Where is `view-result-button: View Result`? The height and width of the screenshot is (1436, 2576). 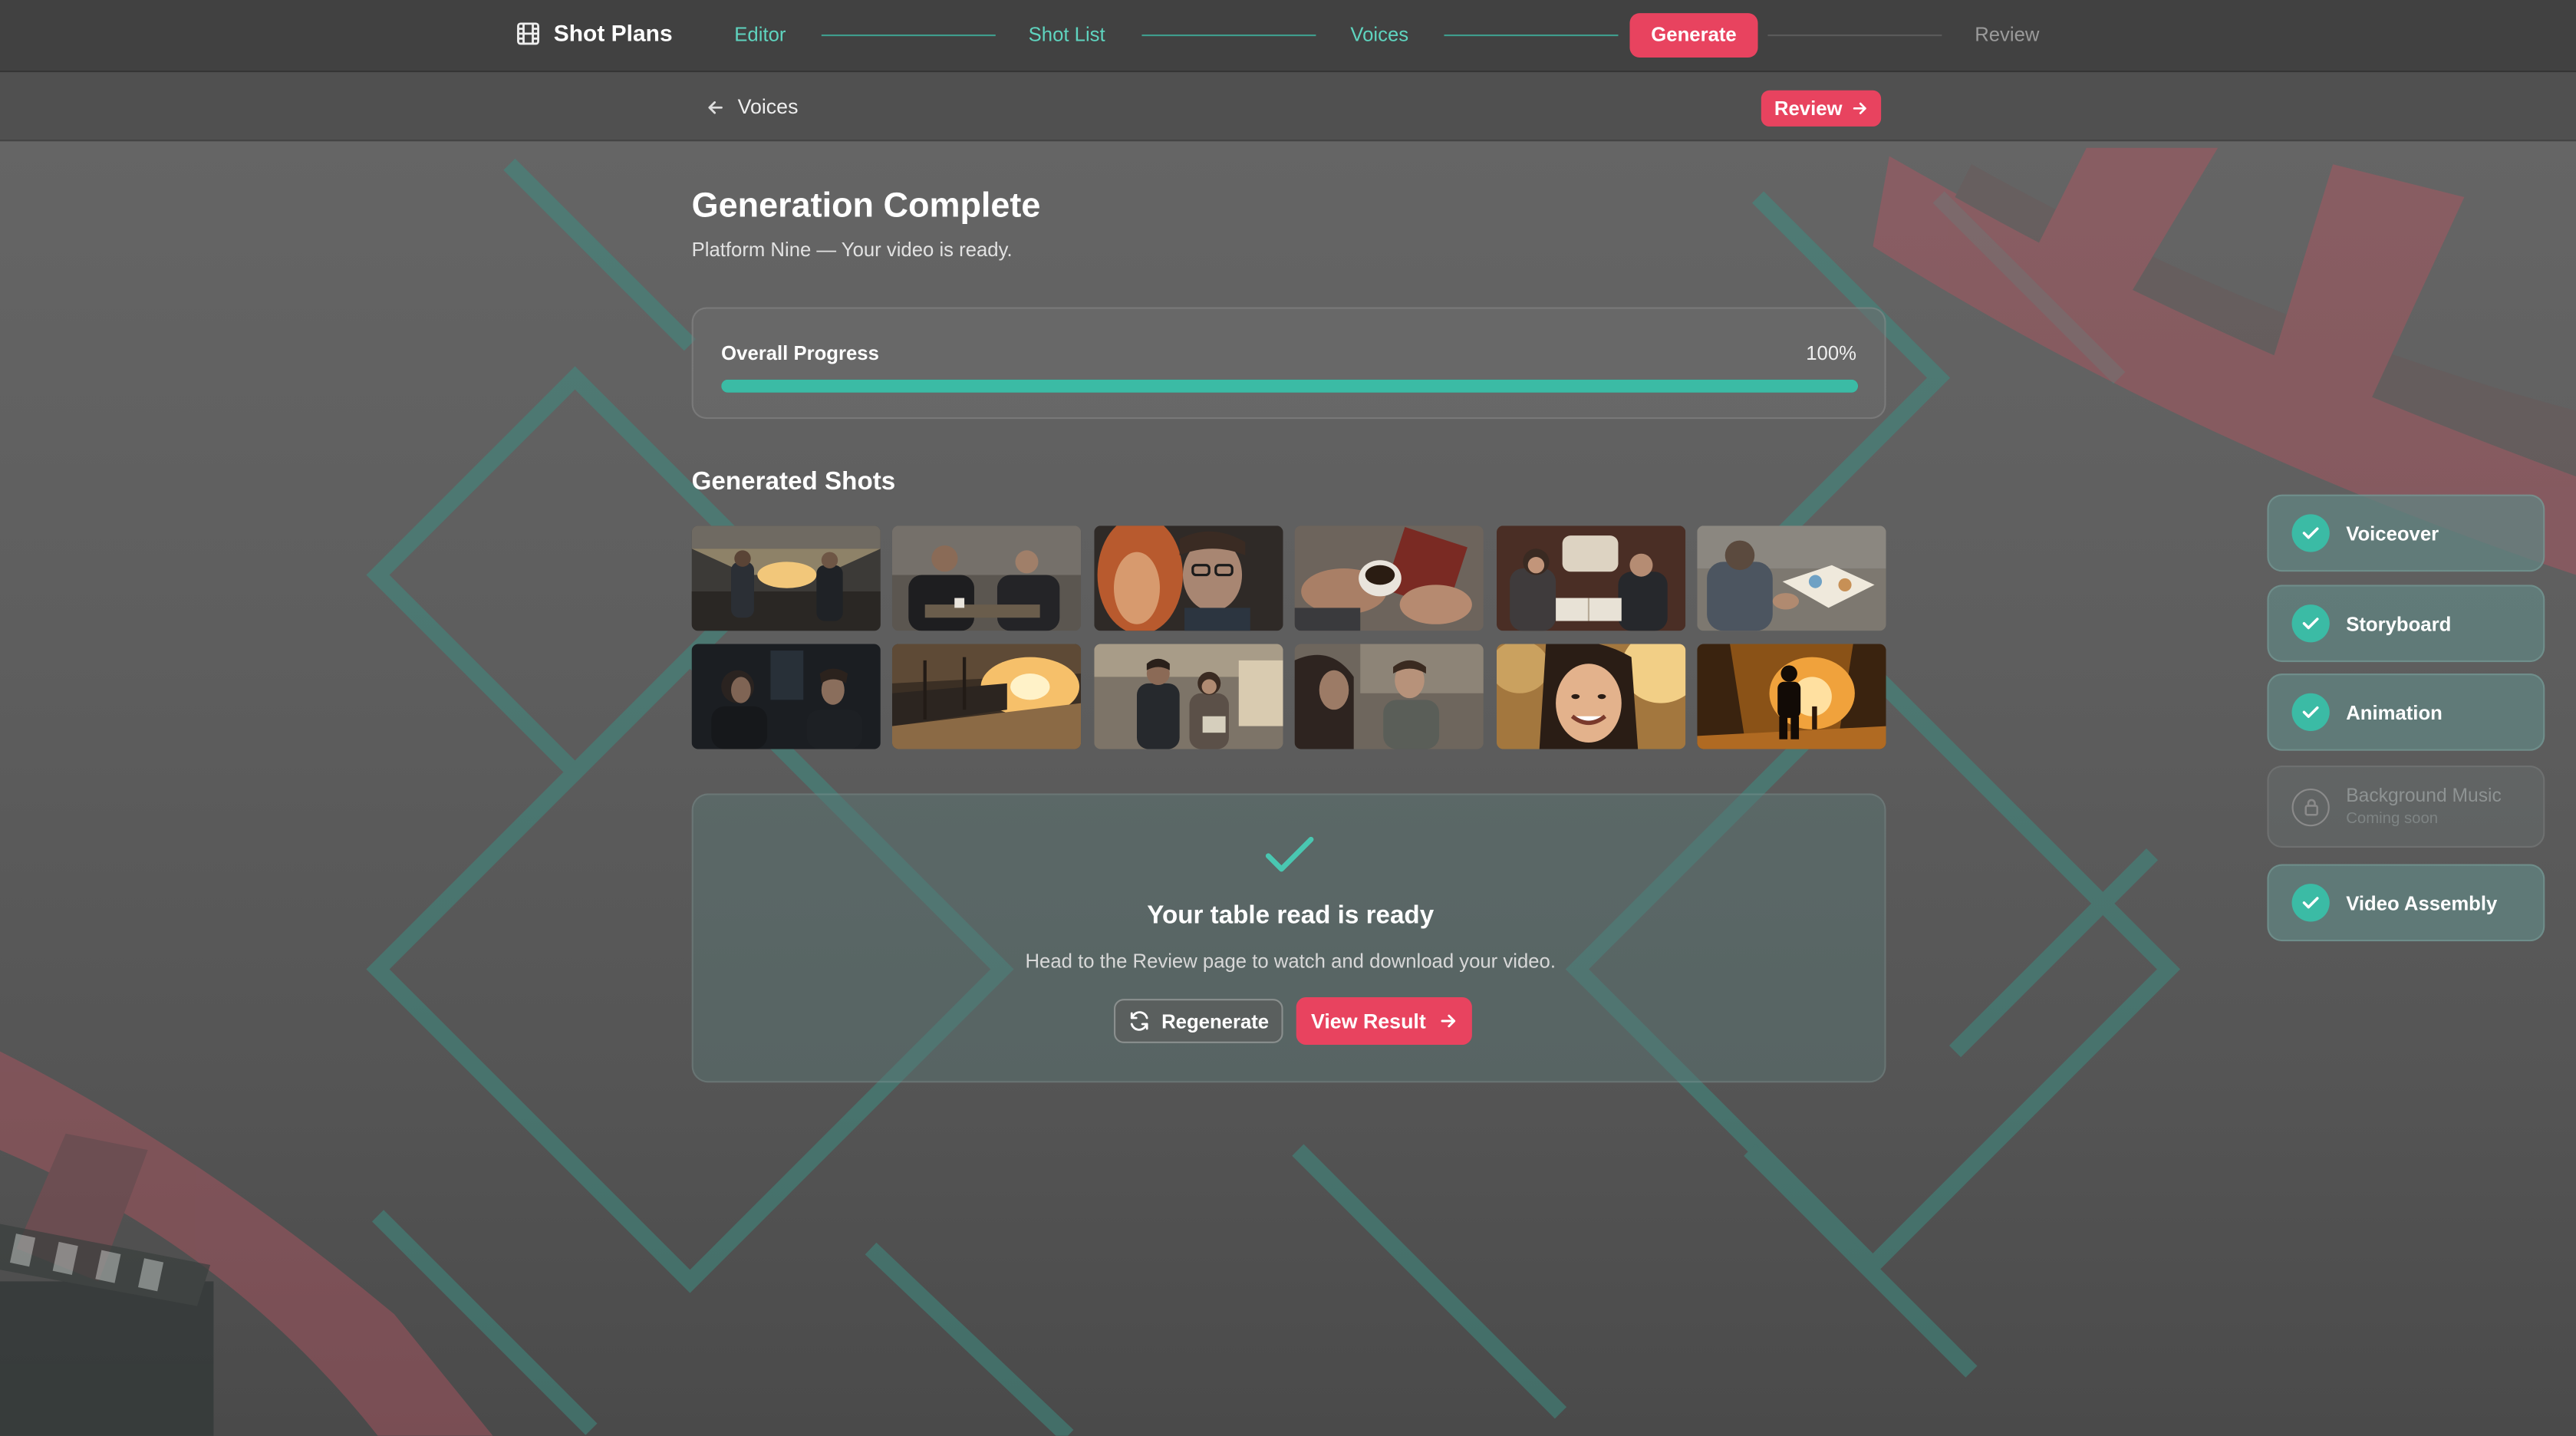
view-result-button: View Result is located at coordinates (1384, 1021).